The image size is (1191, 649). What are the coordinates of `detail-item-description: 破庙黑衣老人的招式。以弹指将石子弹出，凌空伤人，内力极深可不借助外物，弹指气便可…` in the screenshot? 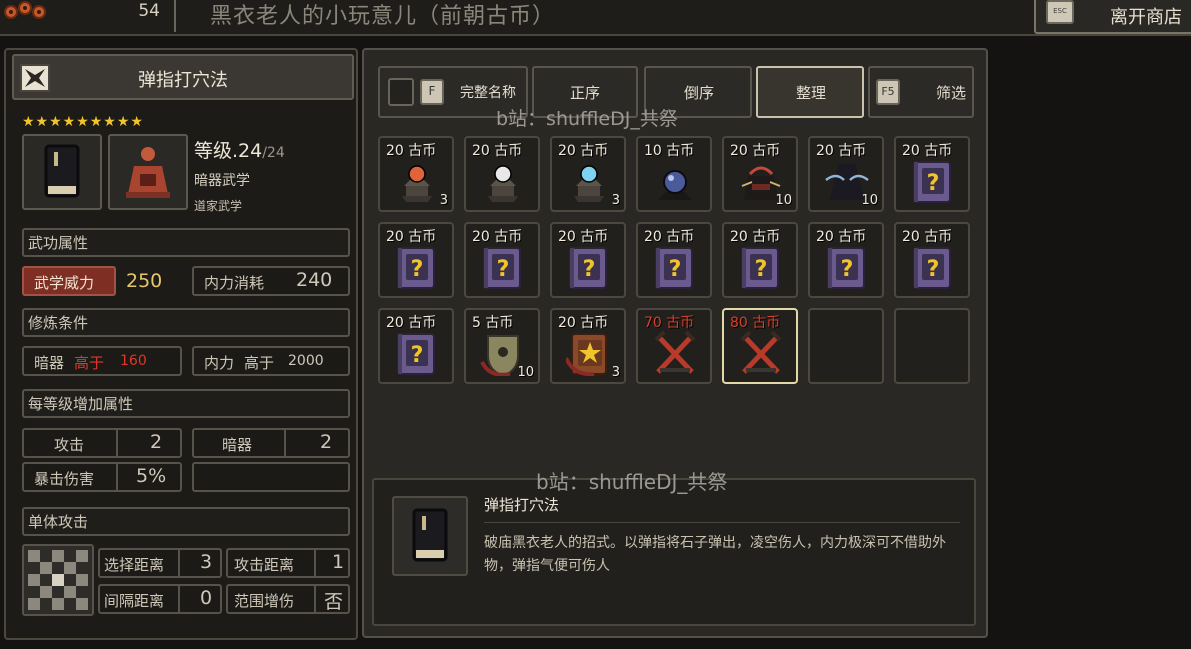 It's located at (715, 554).